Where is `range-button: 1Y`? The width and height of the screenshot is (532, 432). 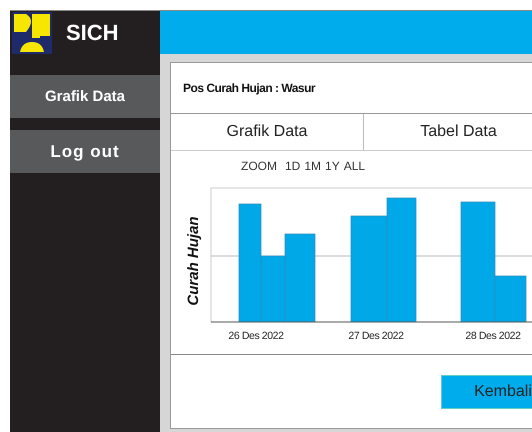
range-button: 1Y is located at coordinates (332, 166).